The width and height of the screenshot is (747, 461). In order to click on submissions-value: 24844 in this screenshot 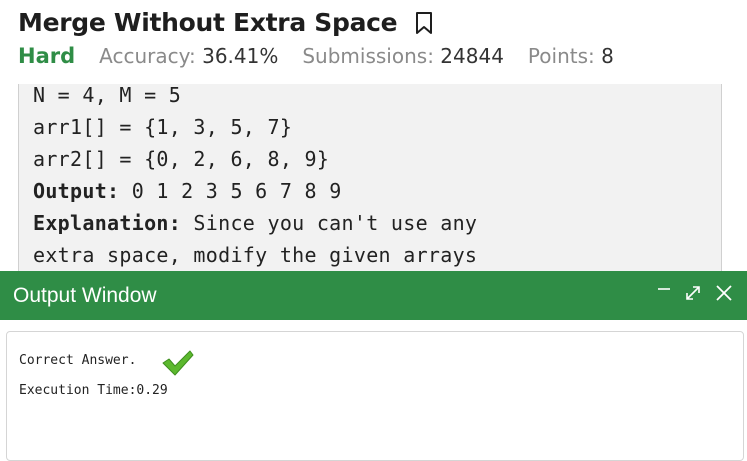, I will do `click(472, 56)`.